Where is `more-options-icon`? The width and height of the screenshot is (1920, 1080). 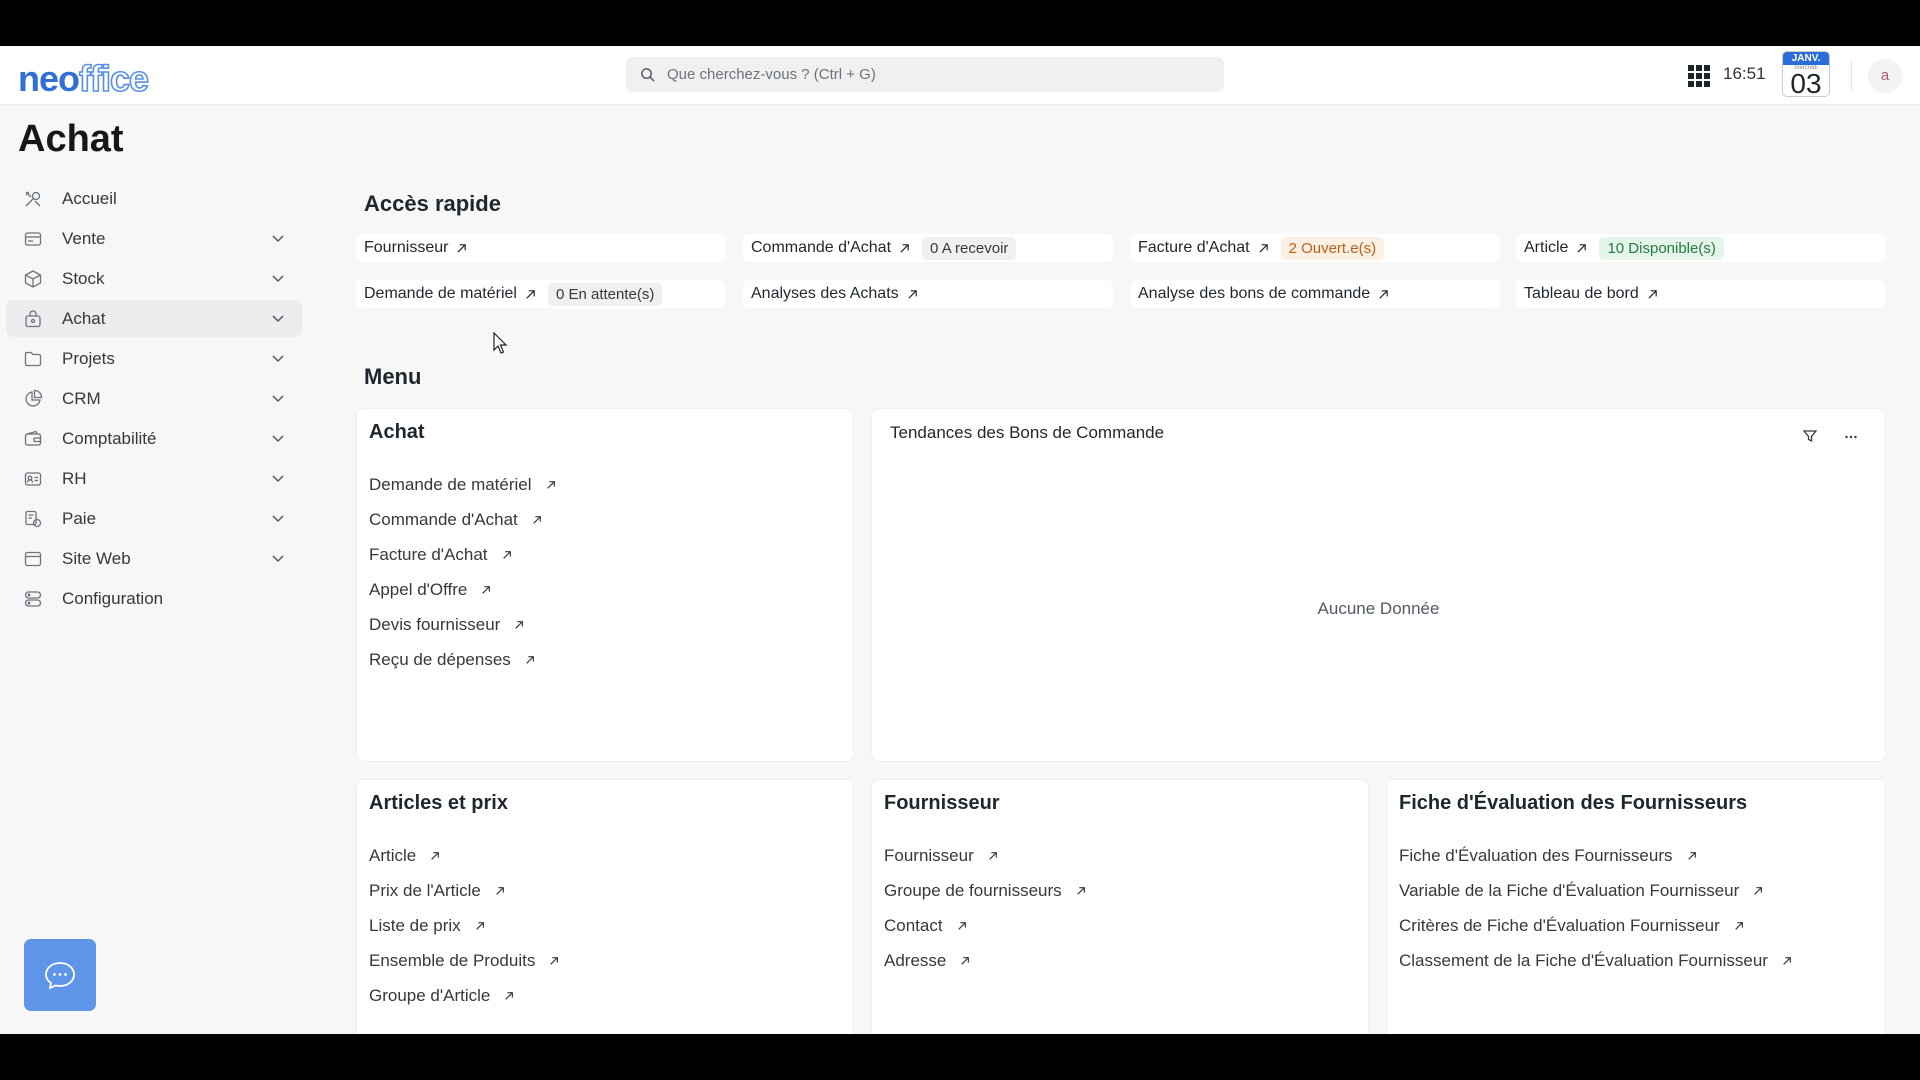
more-options-icon is located at coordinates (1851, 436).